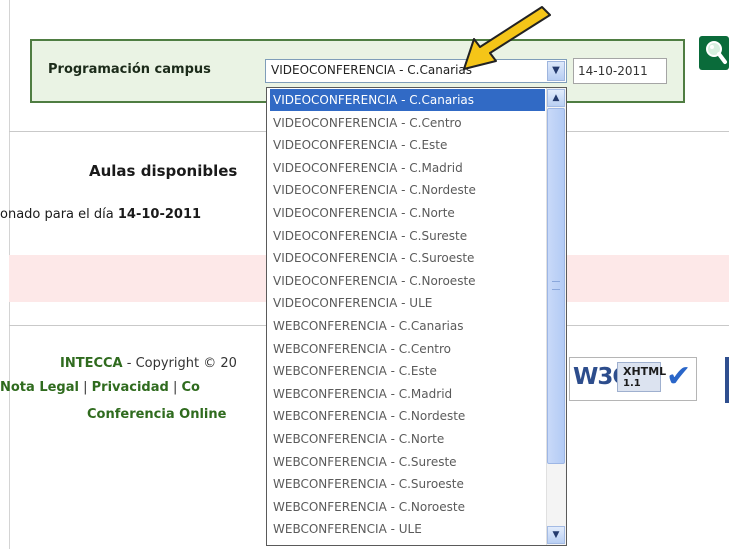 The height and width of the screenshot is (549, 729). I want to click on dropdown-option: VIDEOCONFERENCIA - C.Canarias, so click(407, 100).